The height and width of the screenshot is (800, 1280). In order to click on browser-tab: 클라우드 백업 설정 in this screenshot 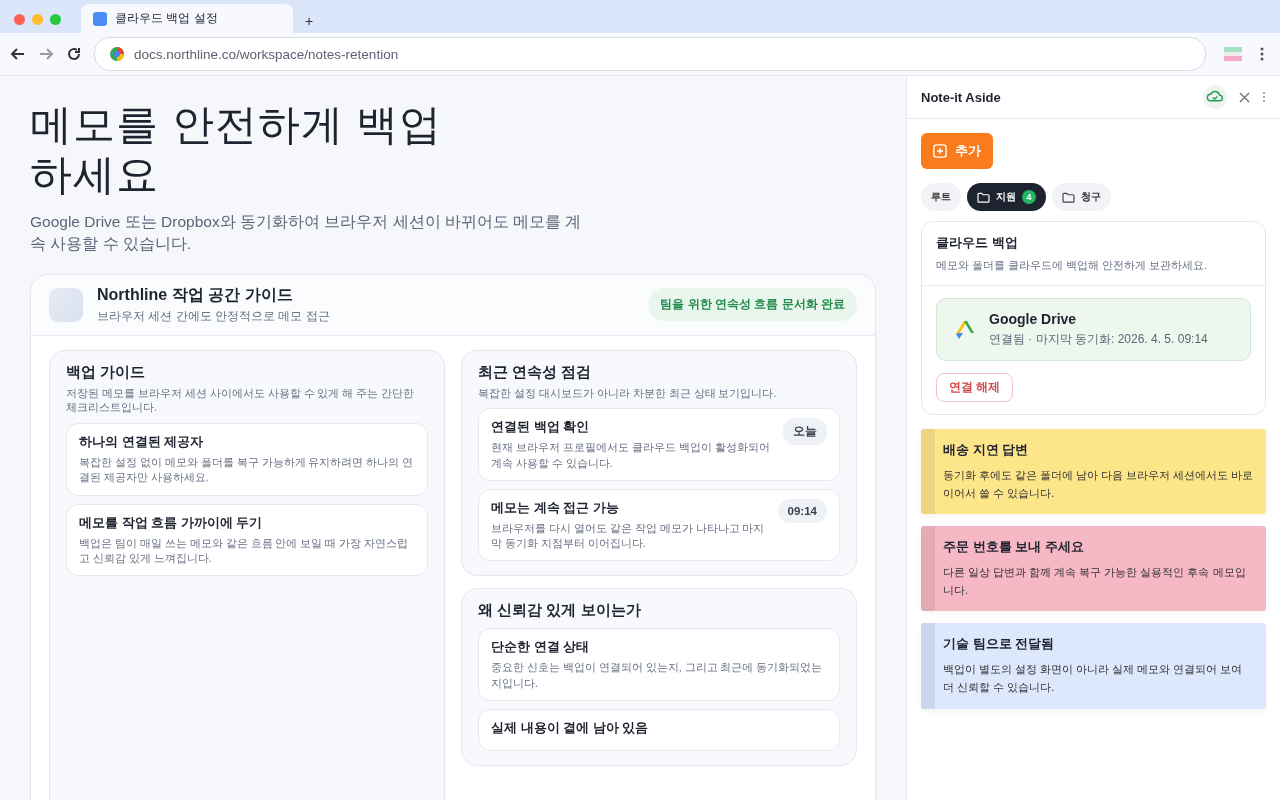, I will do `click(187, 18)`.